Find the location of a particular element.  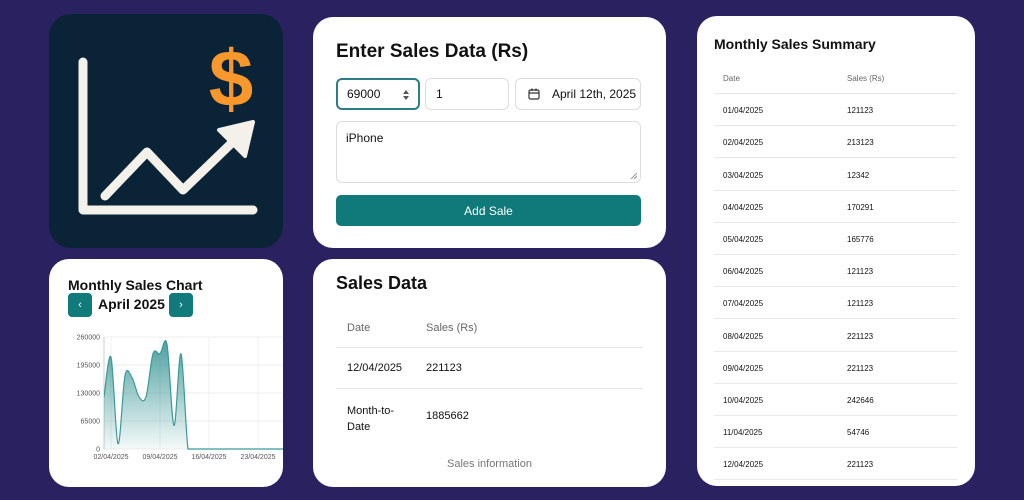

row-date: 03/04/2025 is located at coordinates (743, 175).